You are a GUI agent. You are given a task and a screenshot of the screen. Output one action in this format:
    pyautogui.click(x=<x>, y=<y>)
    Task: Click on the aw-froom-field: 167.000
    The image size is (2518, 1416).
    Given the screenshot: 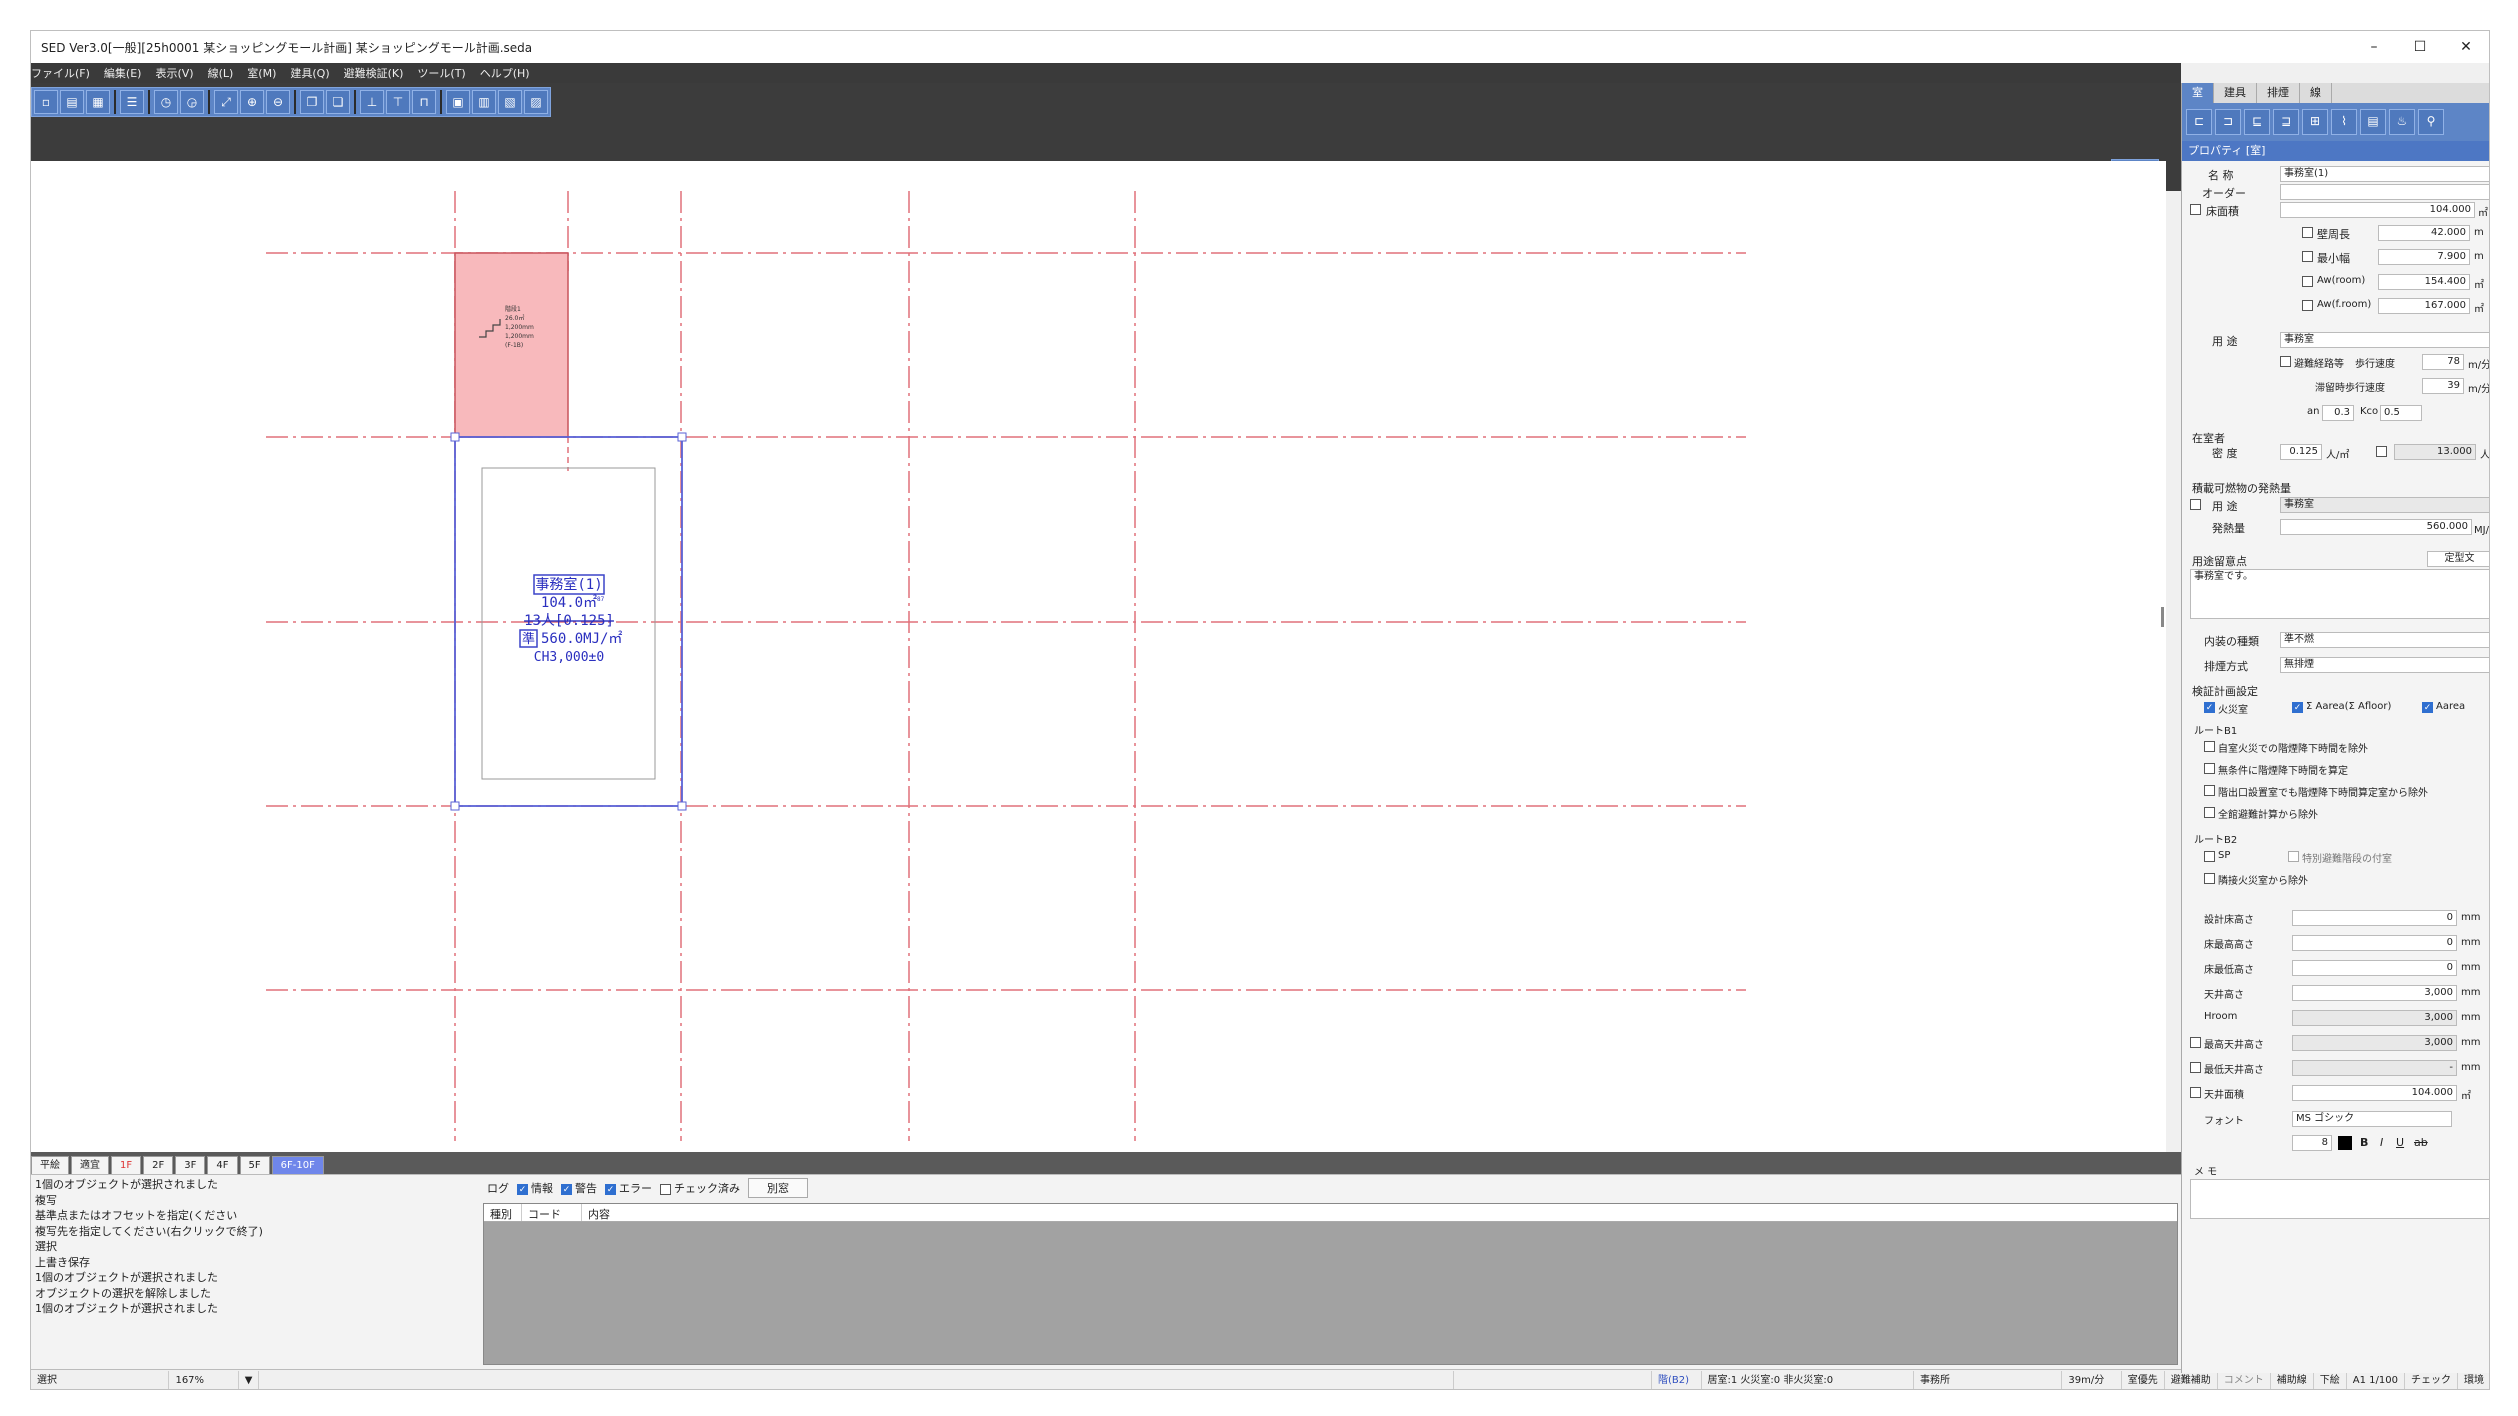 What is the action you would take?
    pyautogui.click(x=2424, y=306)
    